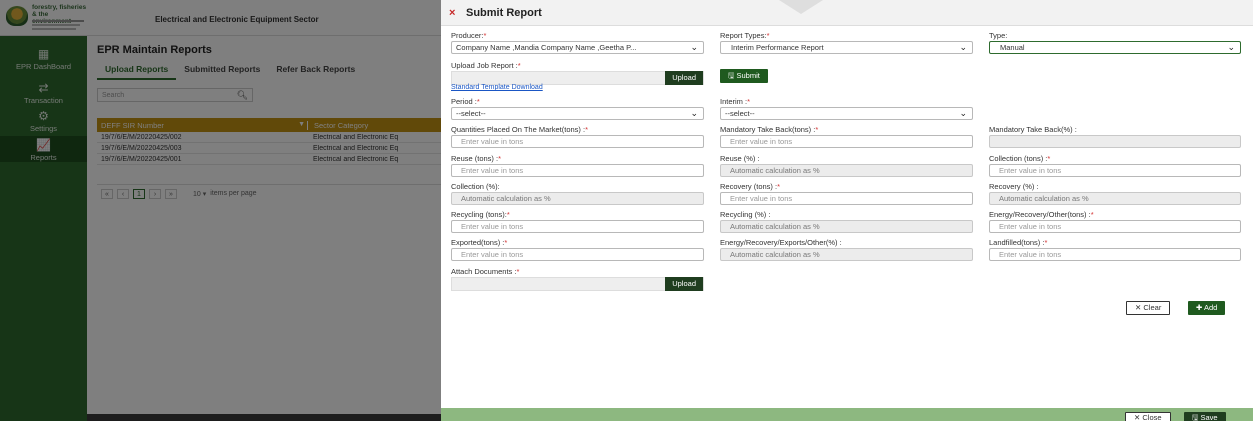  I want to click on collection-pct-input: Automatic calculation as %, so click(577, 198).